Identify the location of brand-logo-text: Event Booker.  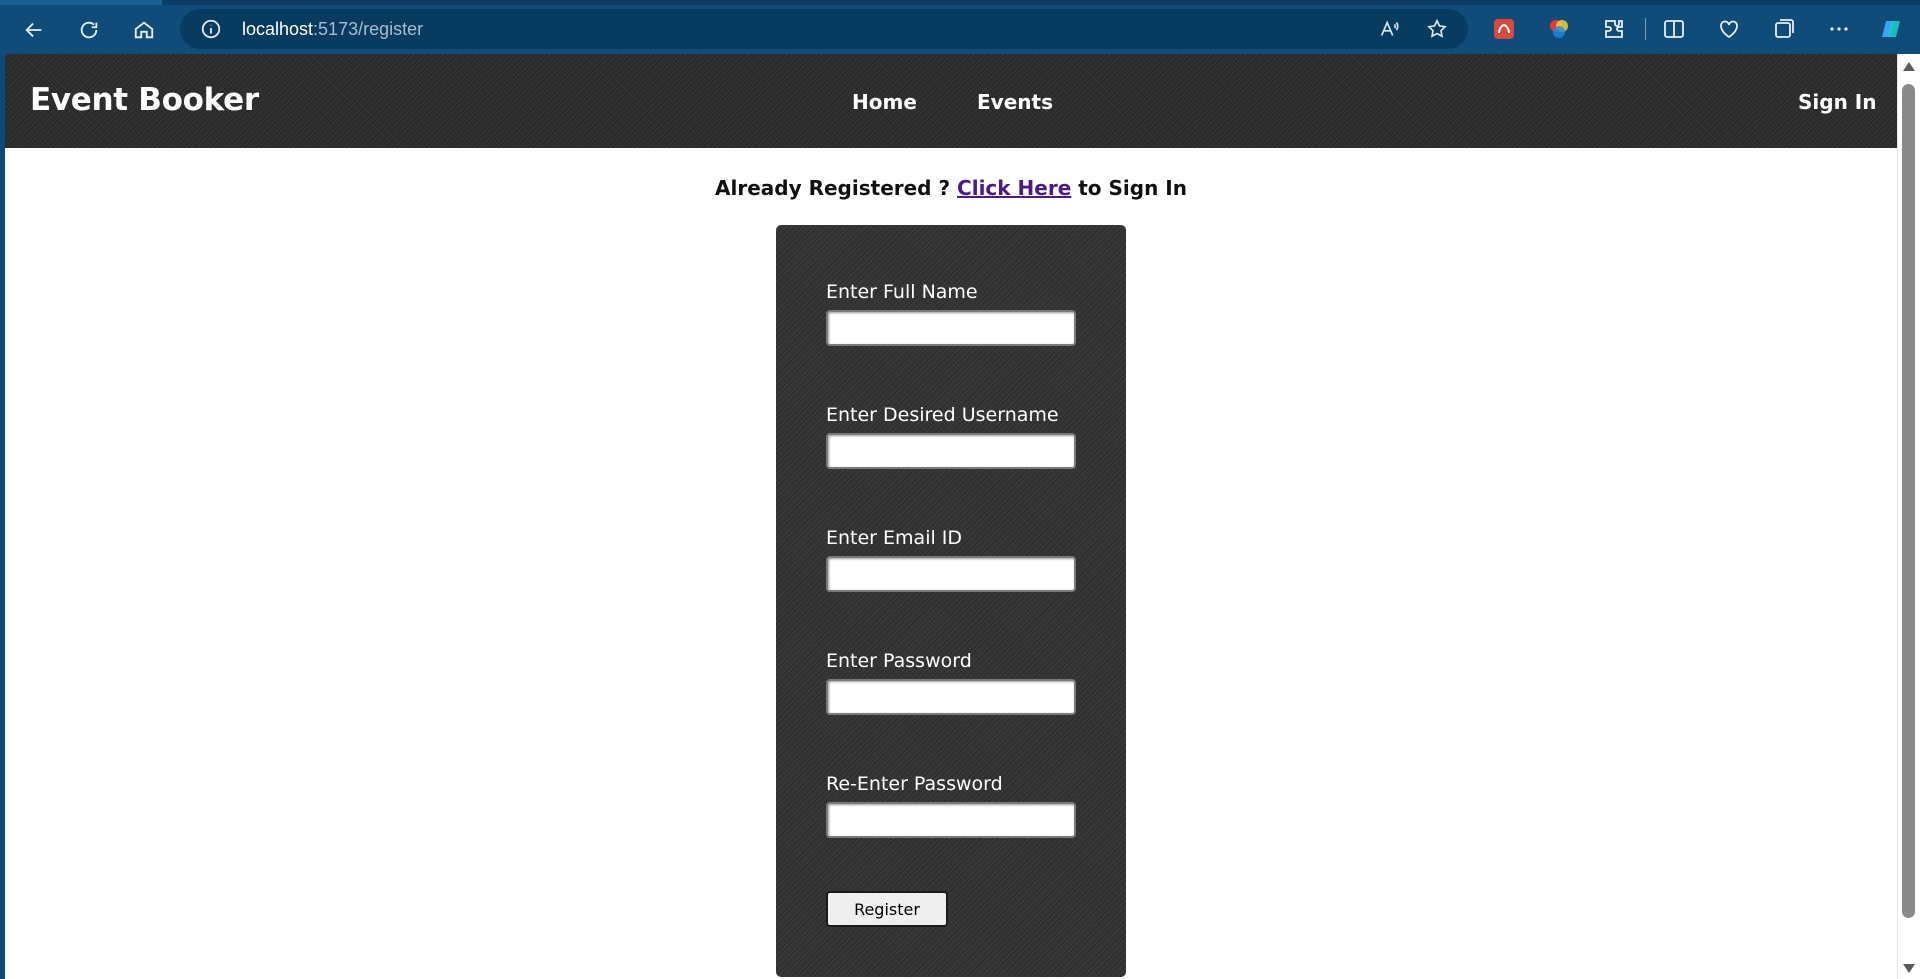
(144, 100).